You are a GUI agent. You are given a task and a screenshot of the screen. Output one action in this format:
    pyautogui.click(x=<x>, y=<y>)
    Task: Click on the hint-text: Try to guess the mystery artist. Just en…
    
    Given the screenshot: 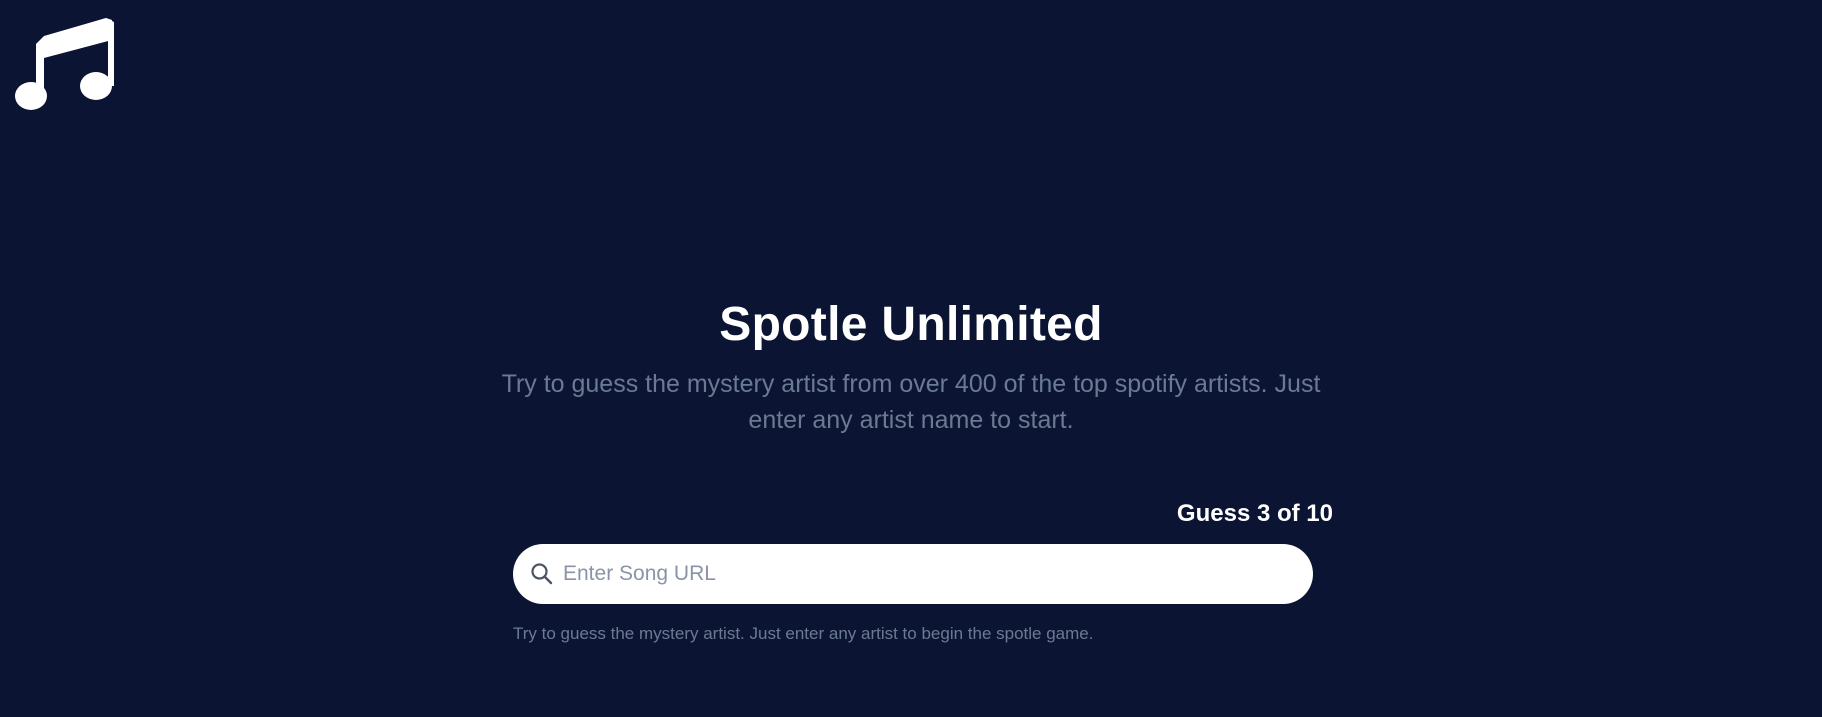 What is the action you would take?
    pyautogui.click(x=803, y=633)
    